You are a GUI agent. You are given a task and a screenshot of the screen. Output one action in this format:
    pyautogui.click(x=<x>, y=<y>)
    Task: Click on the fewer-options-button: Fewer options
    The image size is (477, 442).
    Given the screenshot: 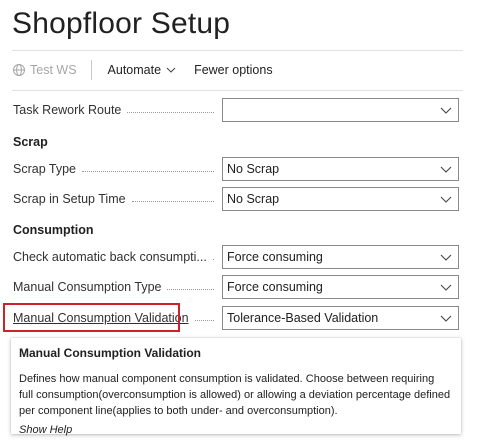 What is the action you would take?
    pyautogui.click(x=233, y=70)
    